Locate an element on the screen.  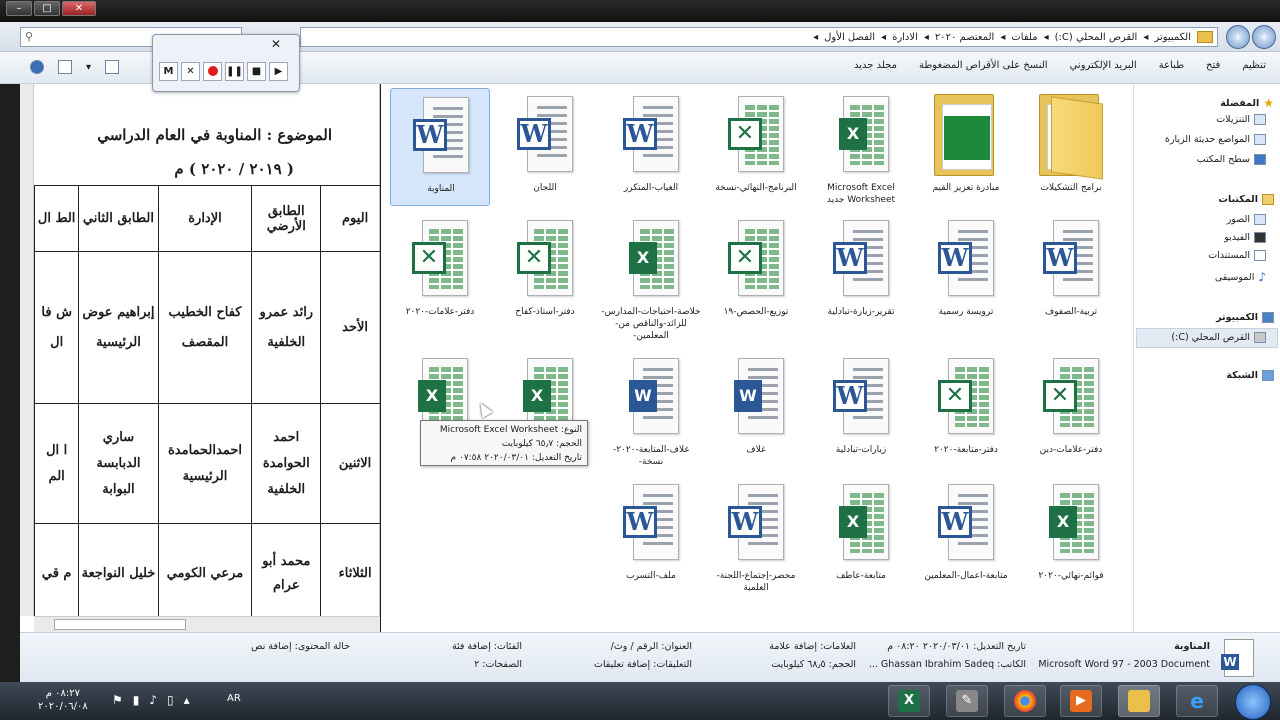
breadcrumb-item: الفصل الأول is located at coordinates (849, 37).